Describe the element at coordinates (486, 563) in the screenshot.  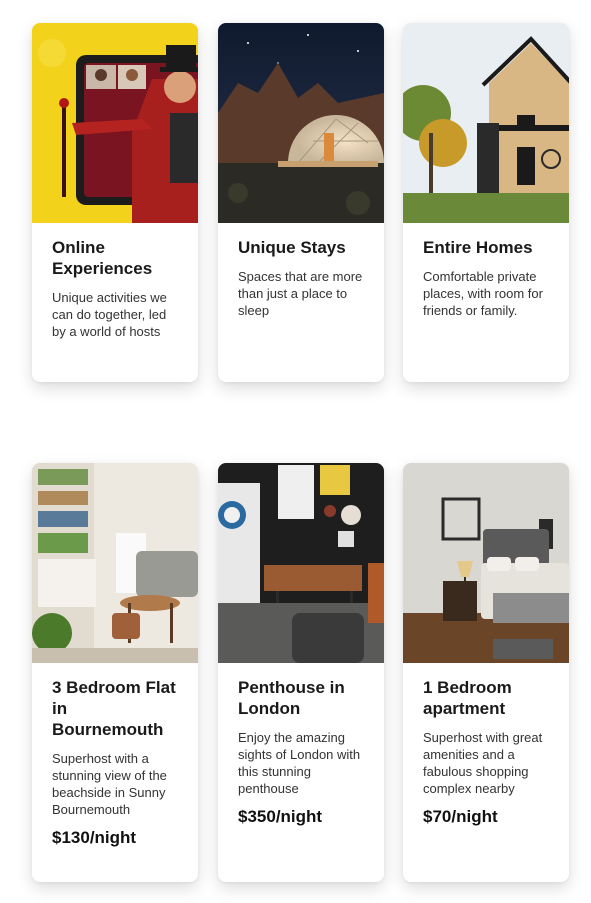
I see `one-bedroom-apartment-image` at that location.